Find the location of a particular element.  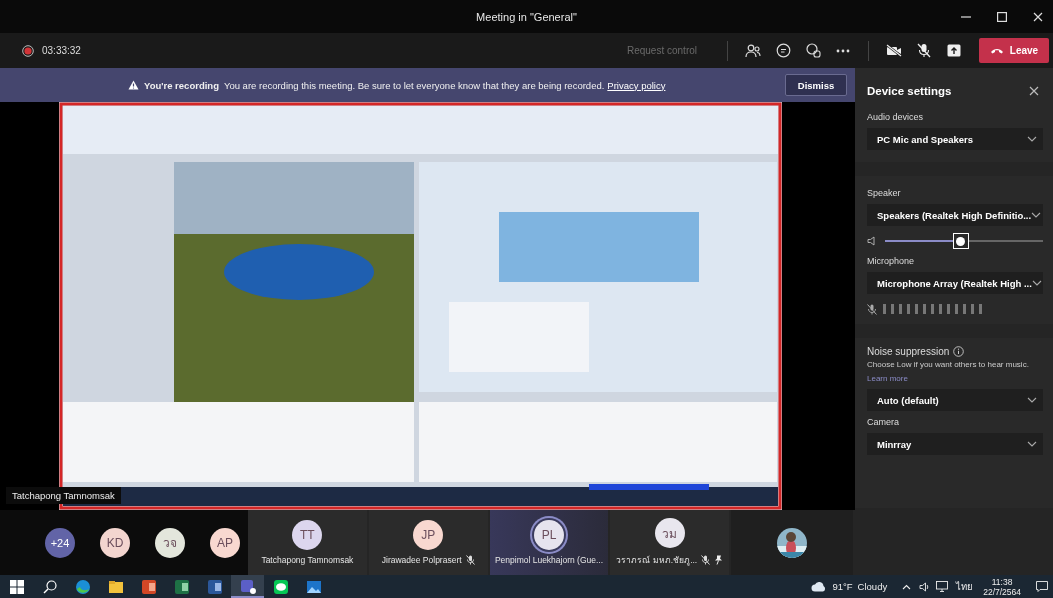

participant-tile: JP Jirawadee Polprasert is located at coordinates (428, 542).